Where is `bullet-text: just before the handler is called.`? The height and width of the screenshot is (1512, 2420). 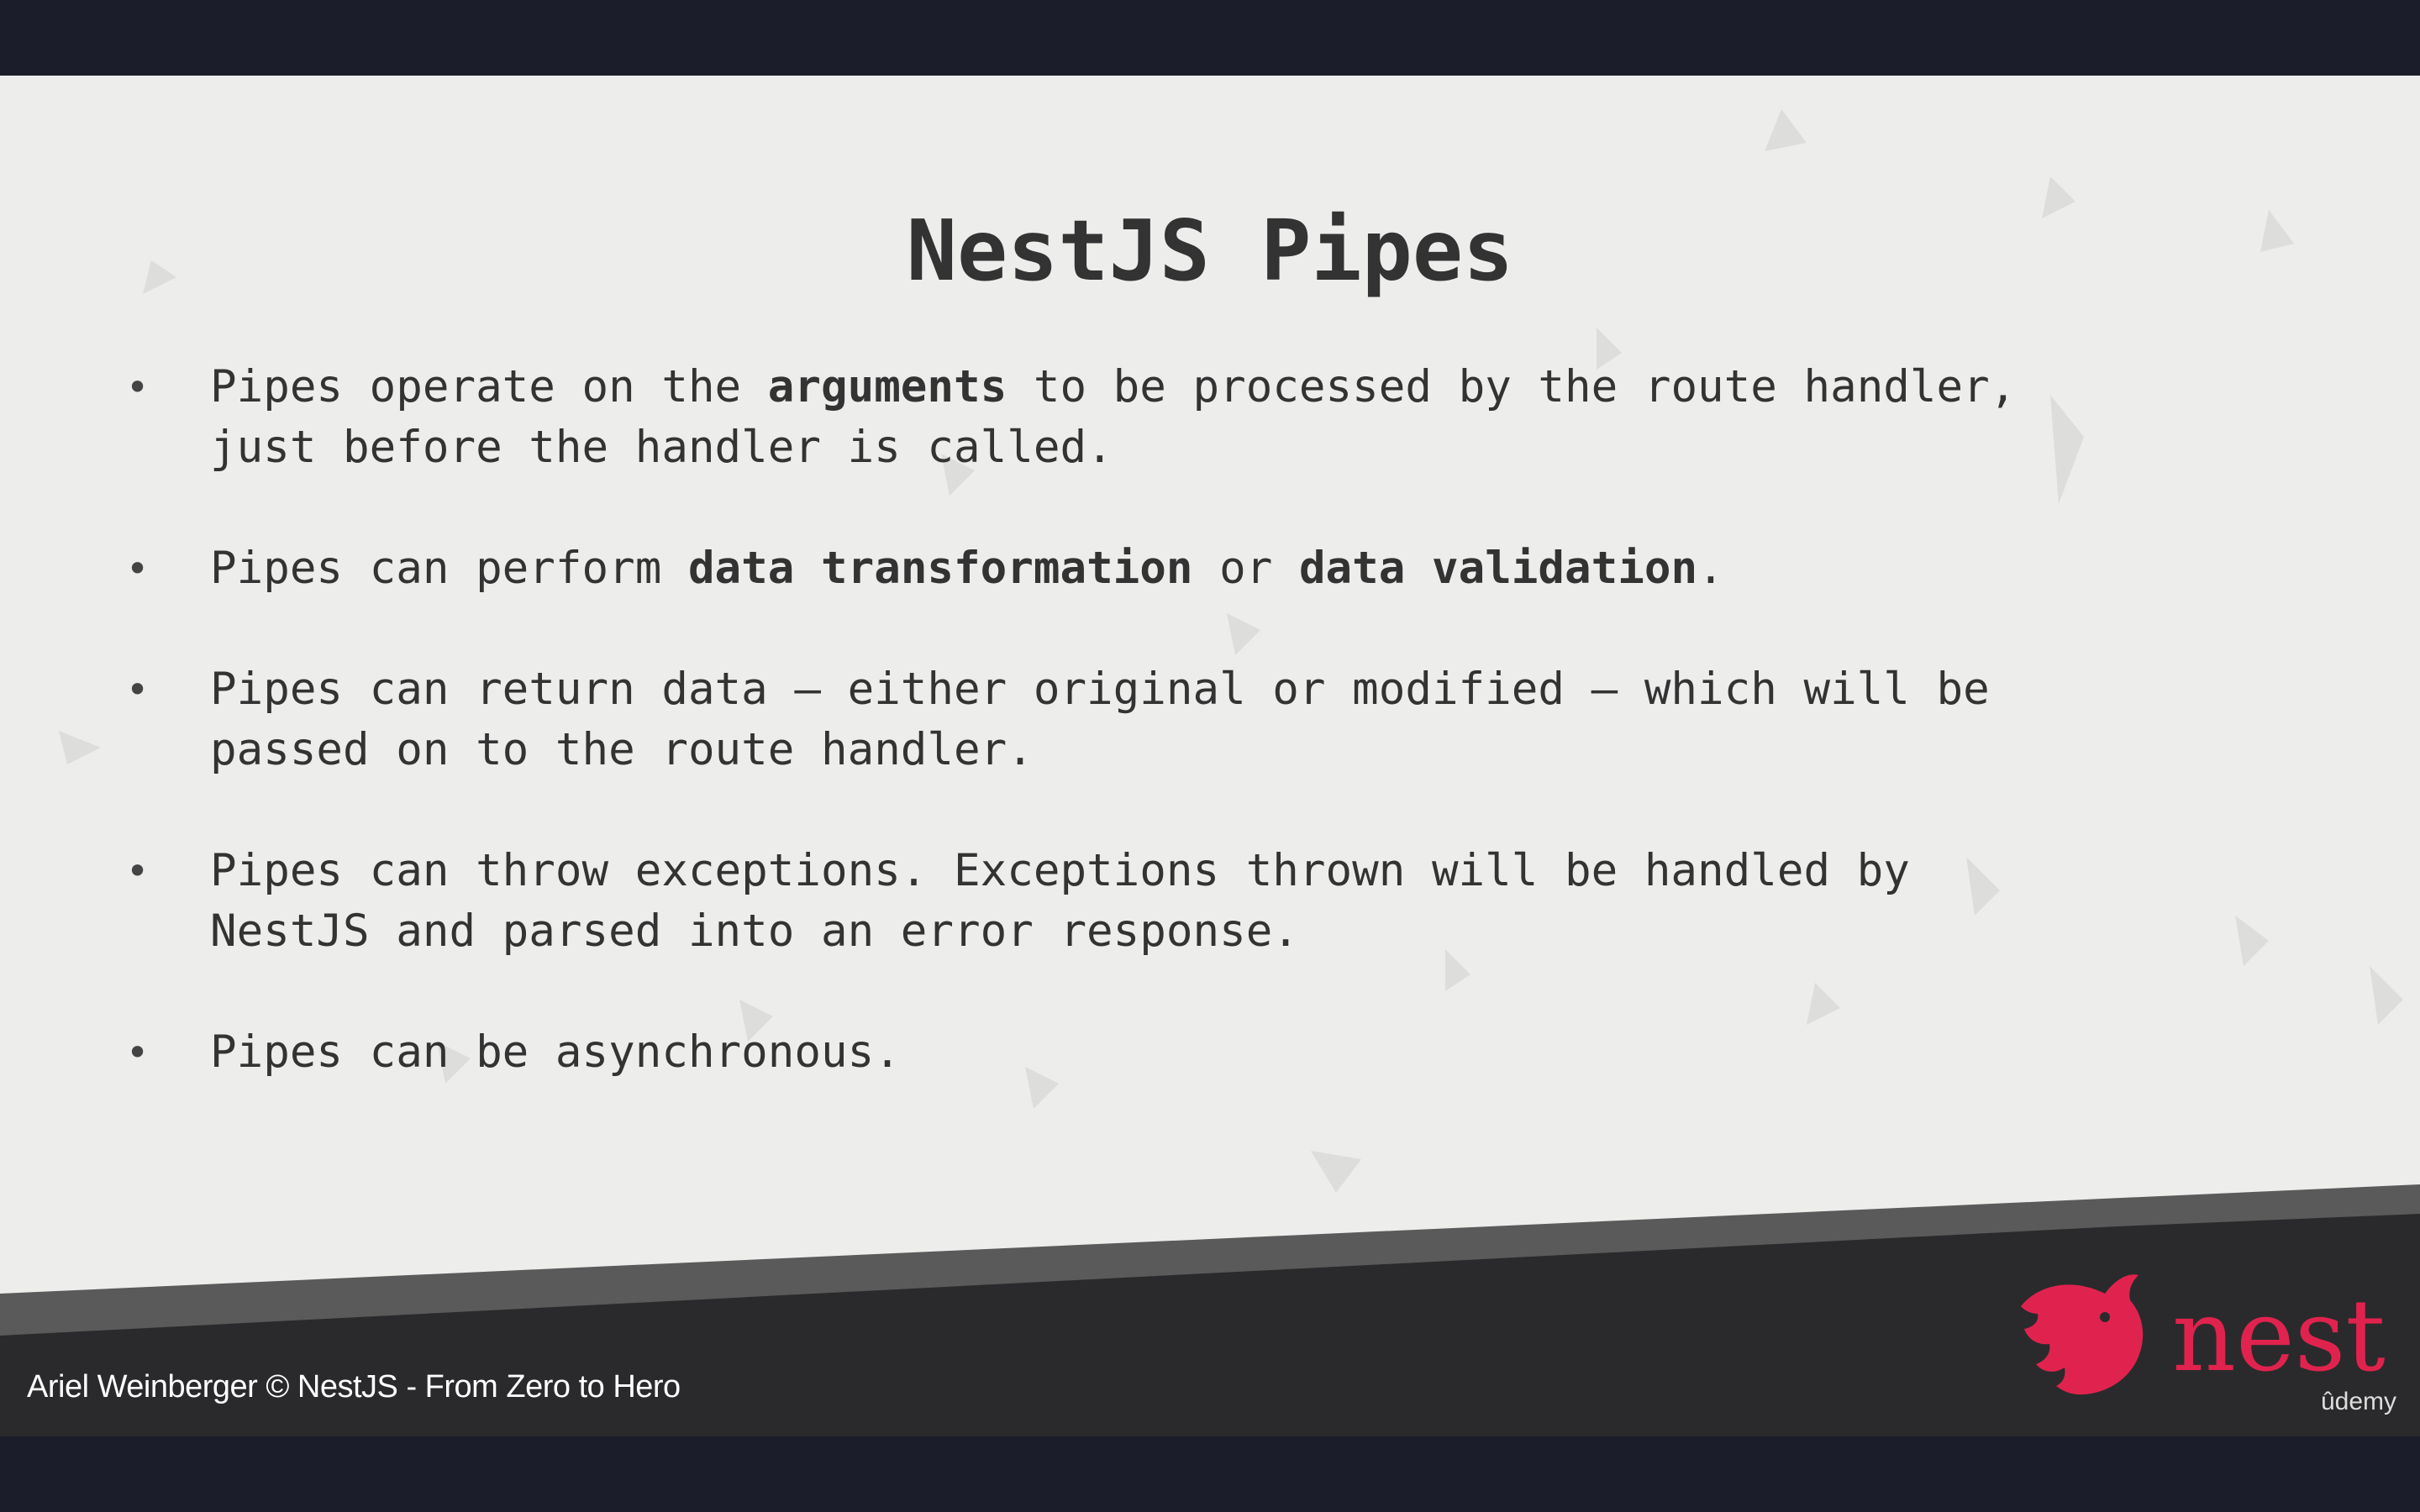
bullet-text: just before the handler is called. is located at coordinates (661, 447).